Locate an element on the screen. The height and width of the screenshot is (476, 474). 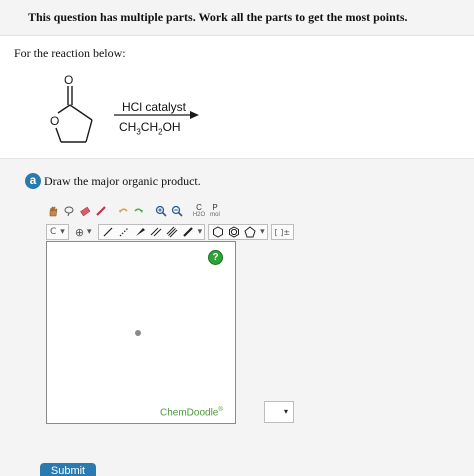
editor-toolbar-top: C H2O P mol is located at coordinates (135, 211).